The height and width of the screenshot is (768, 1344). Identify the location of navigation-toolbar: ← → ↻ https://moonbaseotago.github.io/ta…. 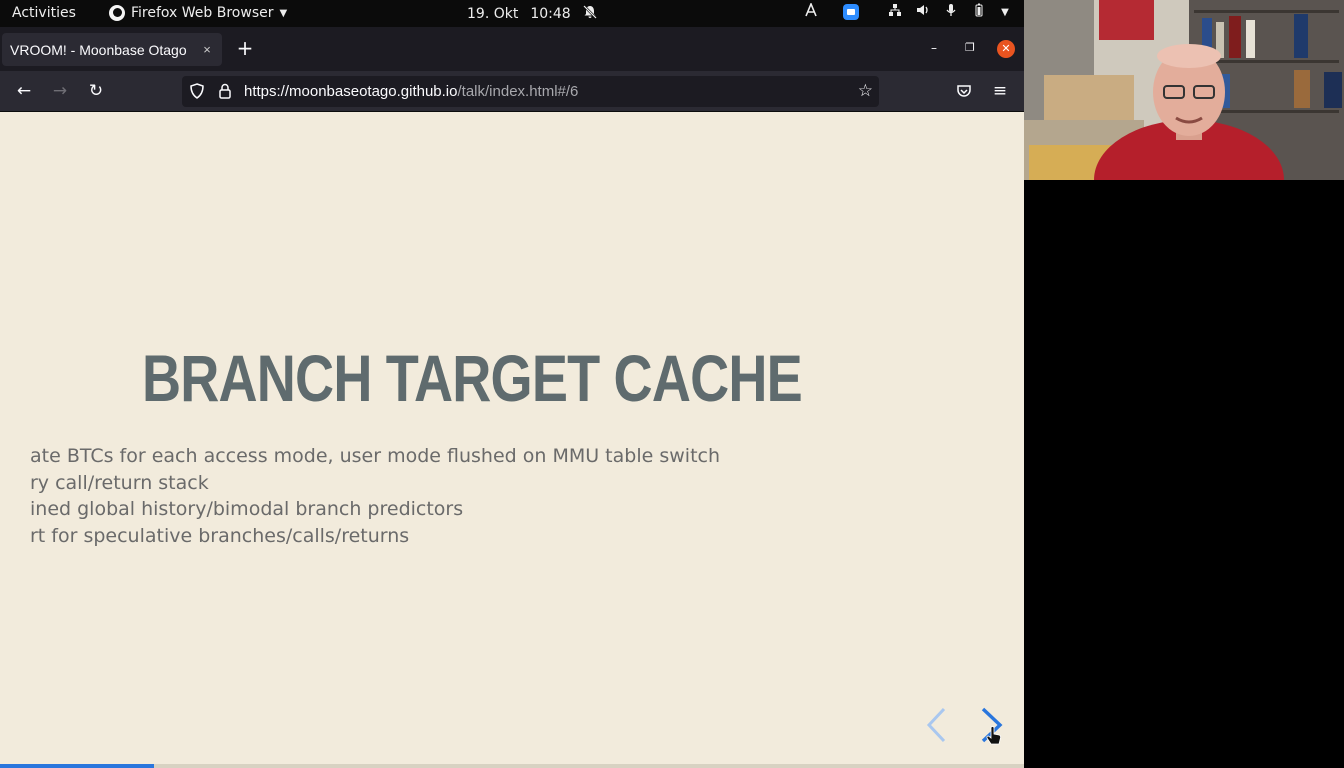
(512, 91).